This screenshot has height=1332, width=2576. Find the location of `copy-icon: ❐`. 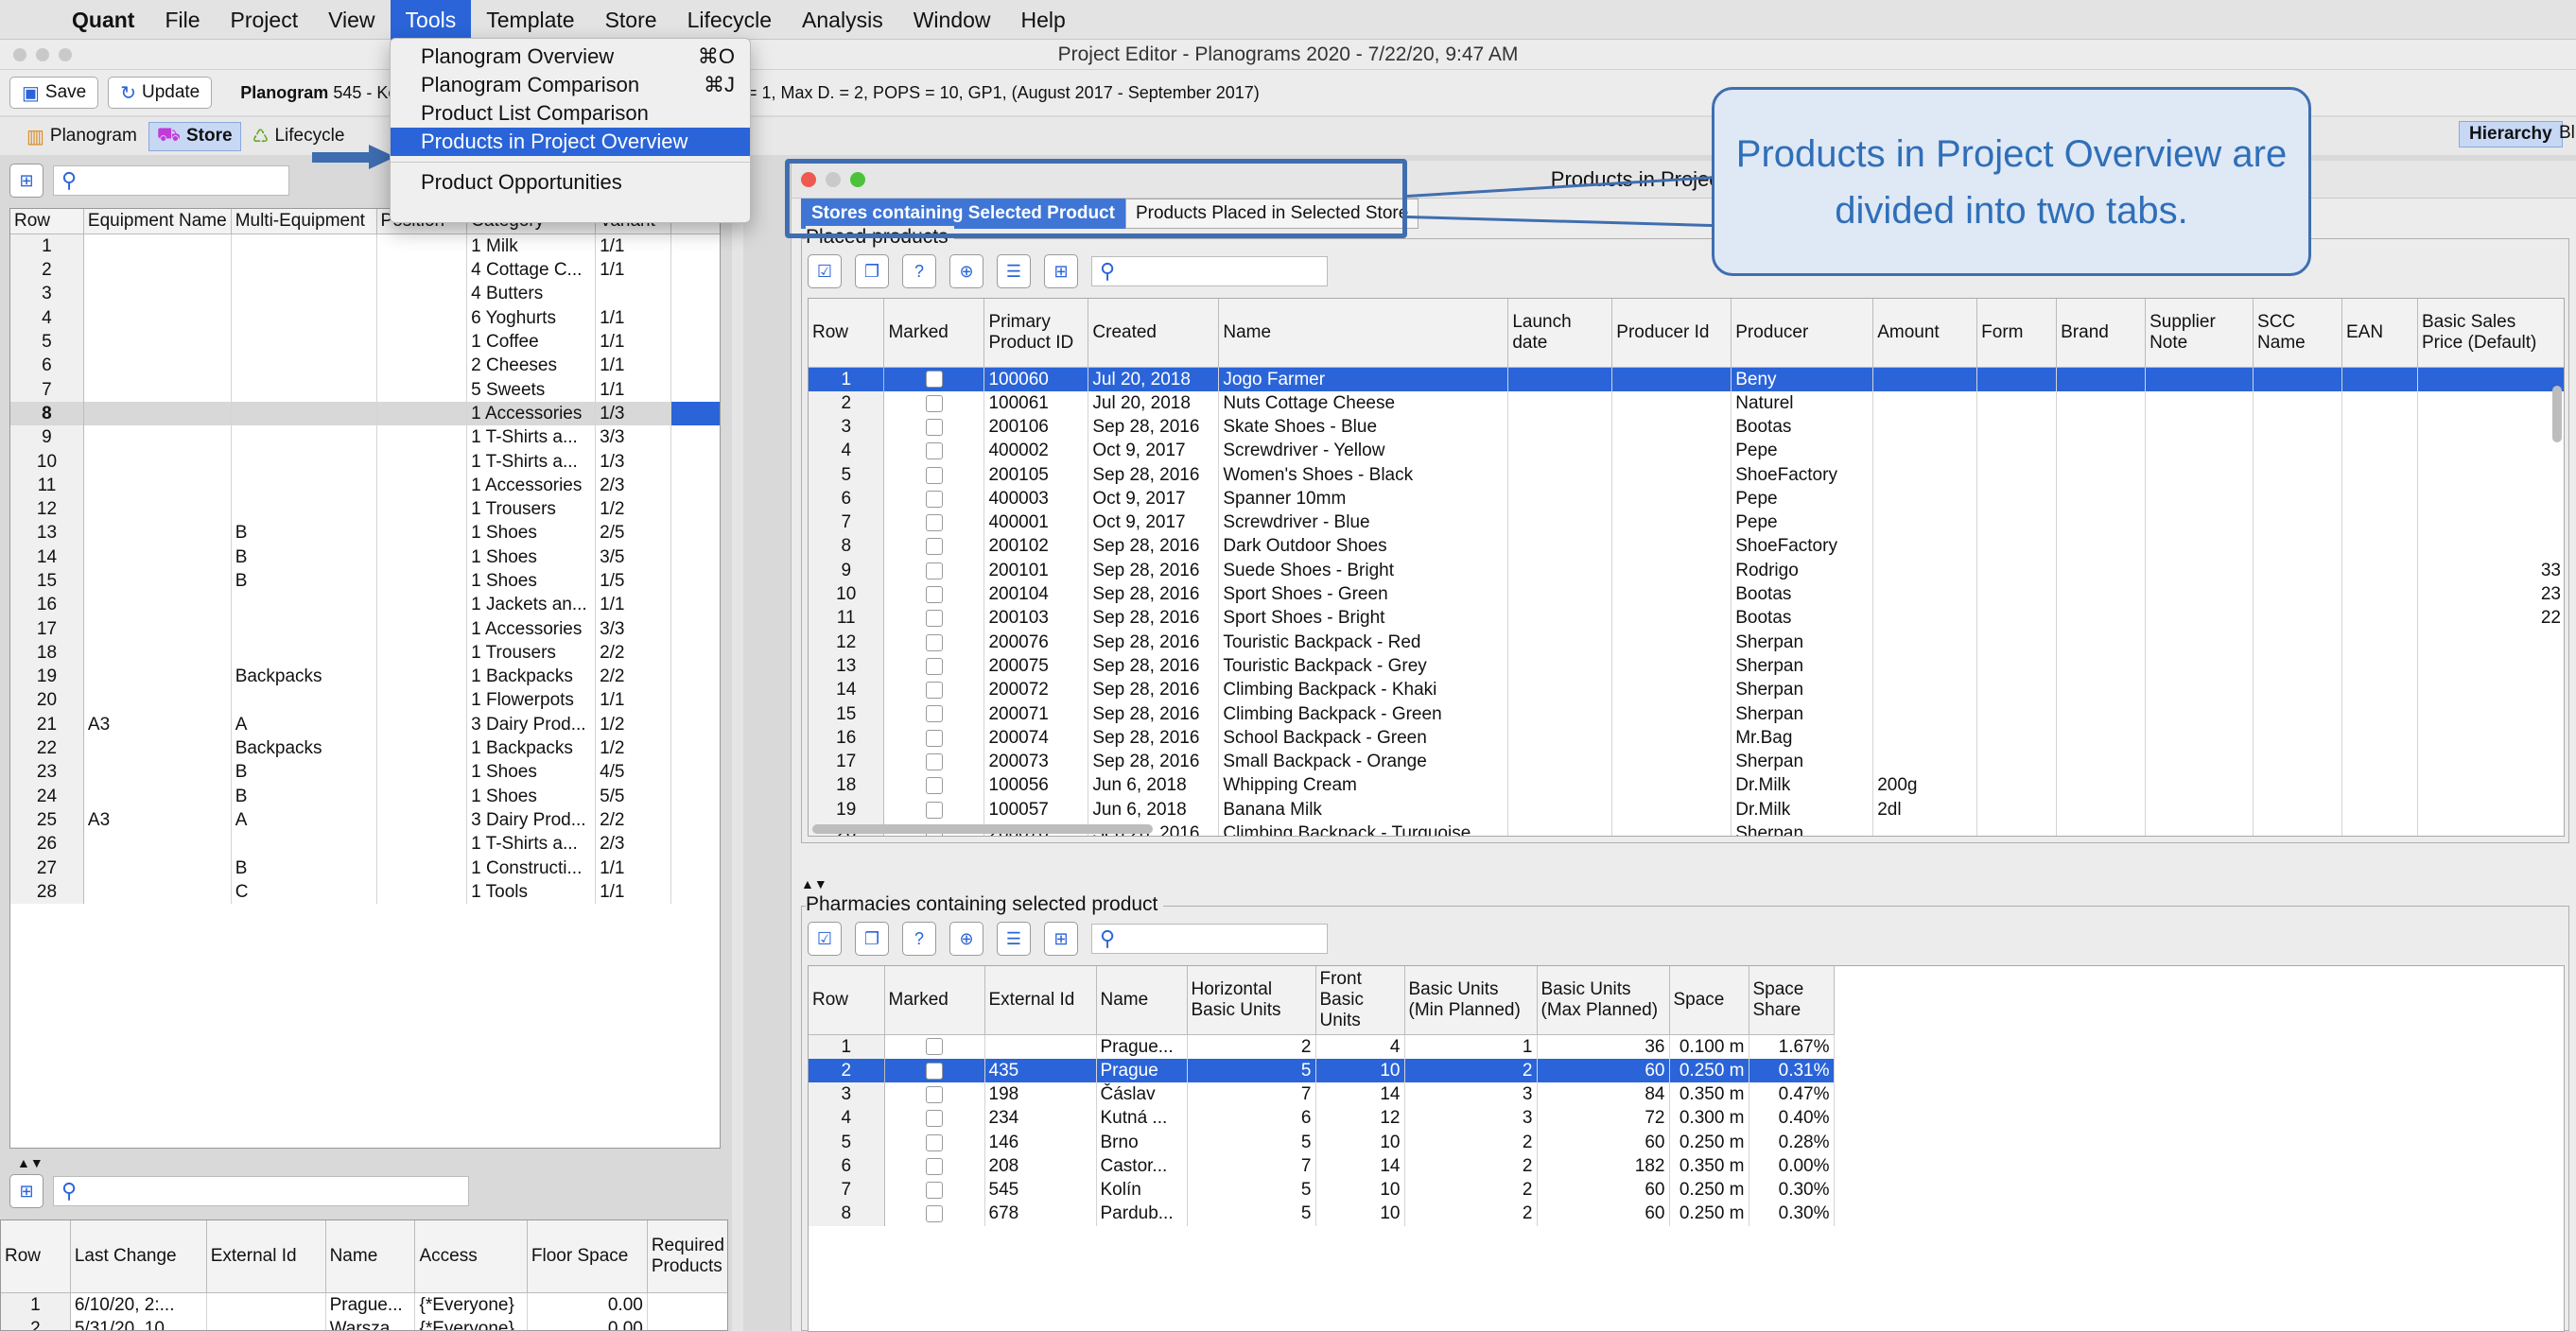

copy-icon: ❐ is located at coordinates (872, 939).